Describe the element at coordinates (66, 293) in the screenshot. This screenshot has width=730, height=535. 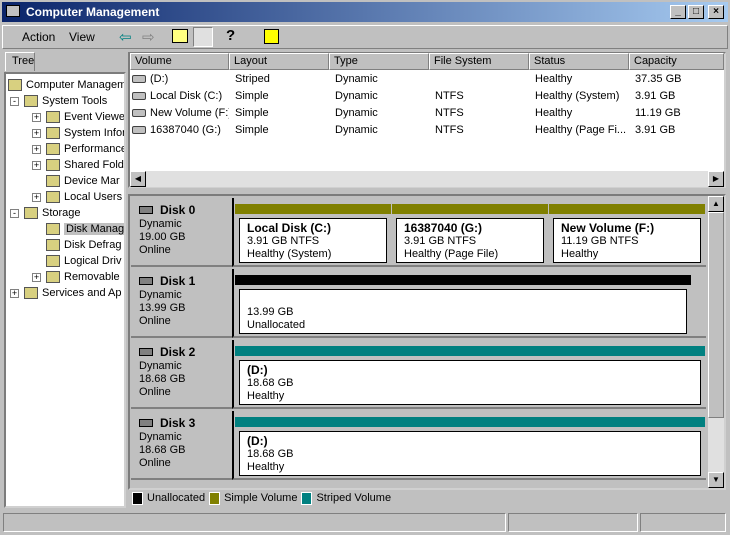
I see `tree-item: + Services and Ap` at that location.